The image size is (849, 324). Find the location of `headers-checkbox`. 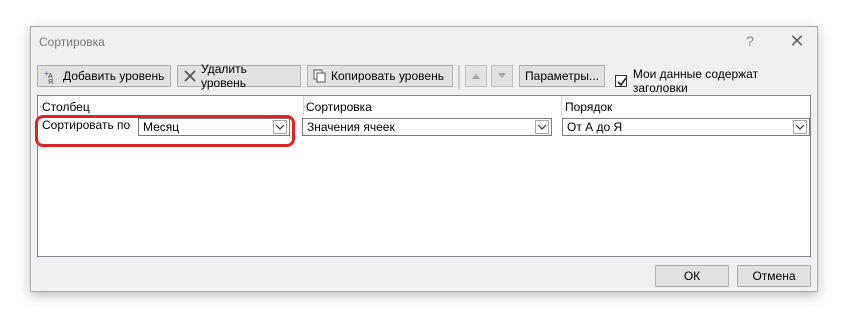

headers-checkbox is located at coordinates (621, 81).